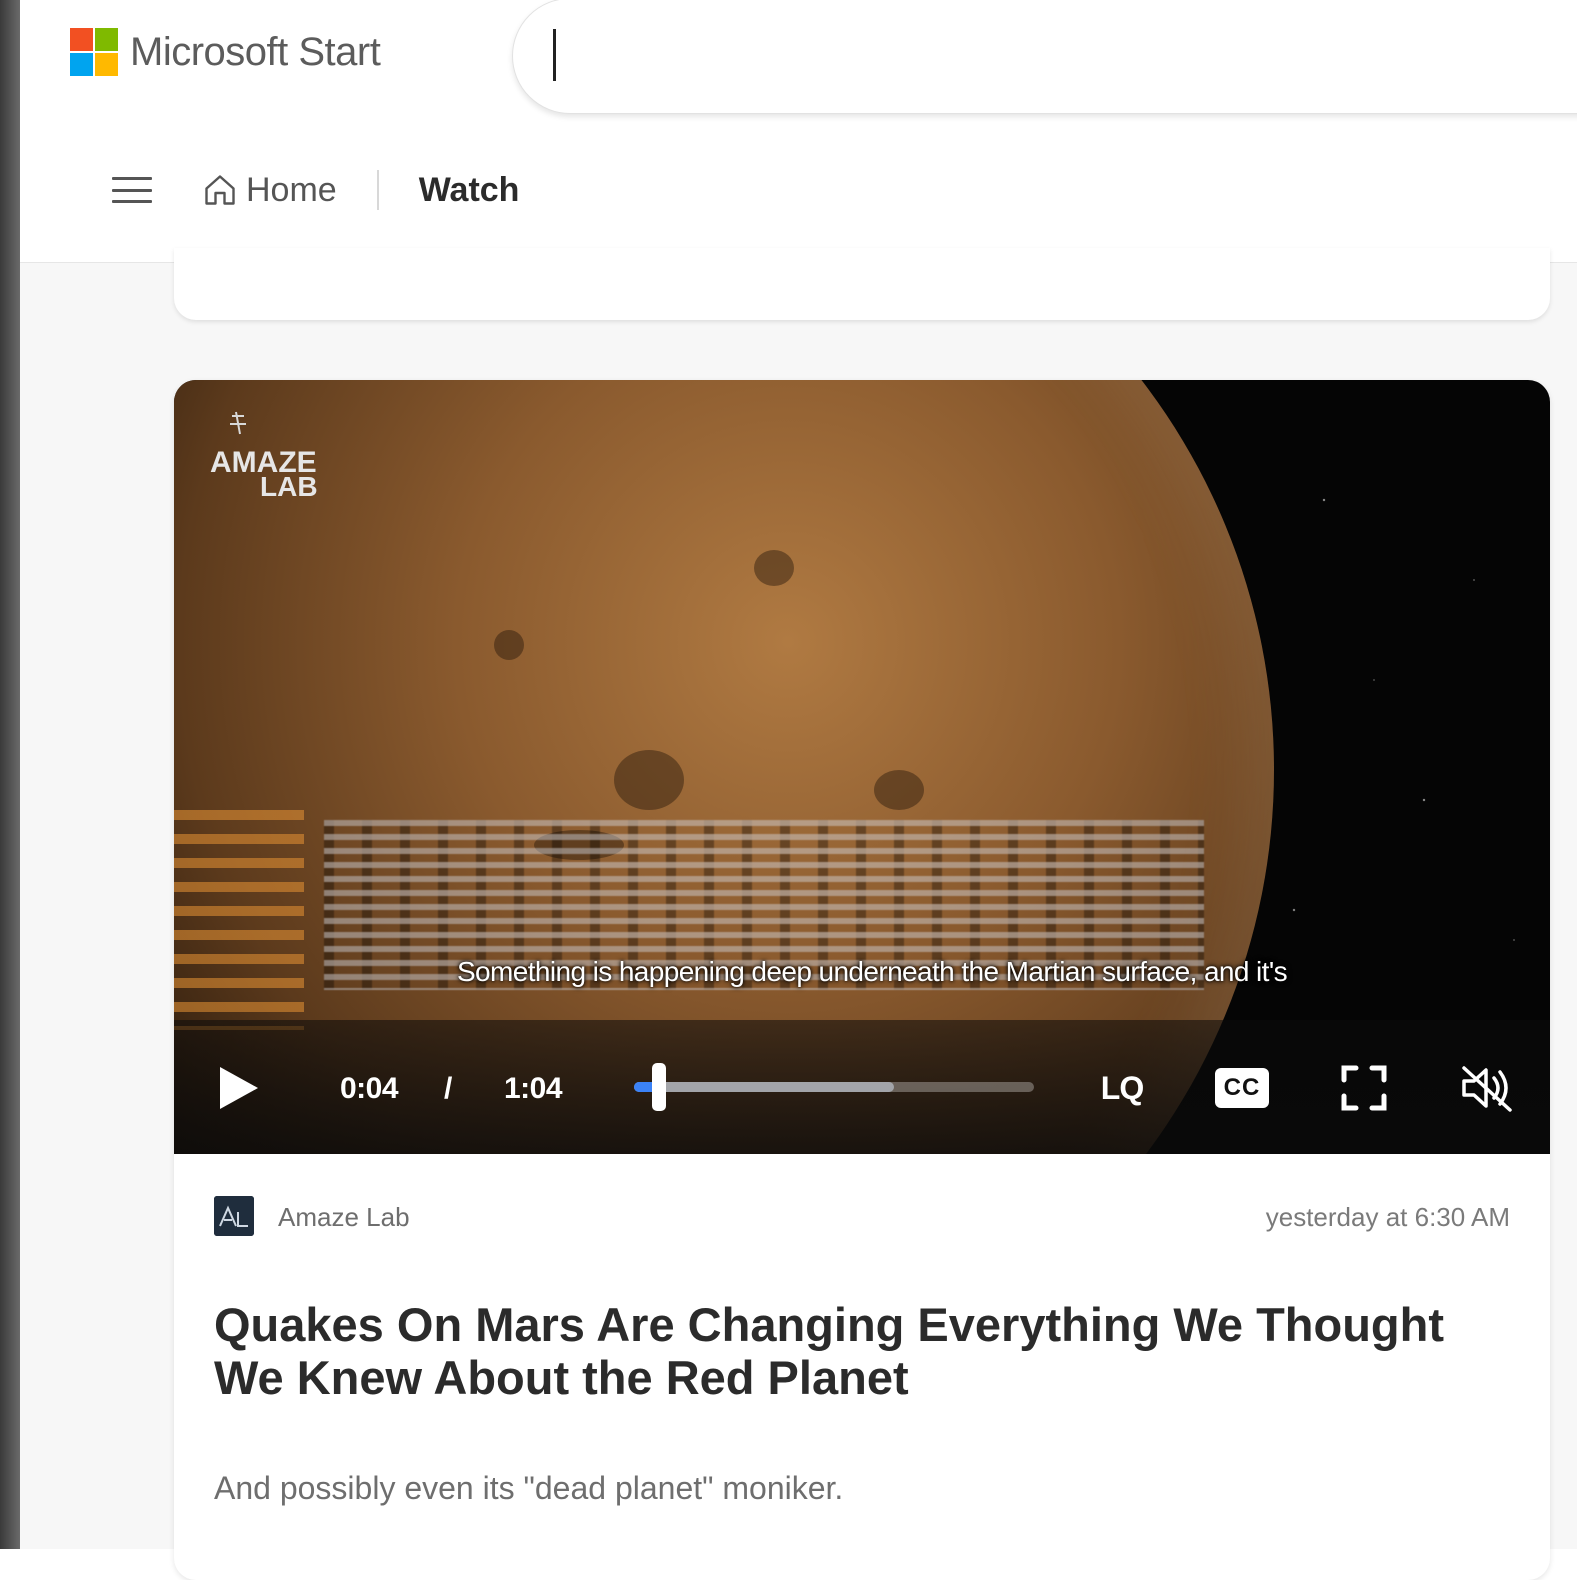  Describe the element at coordinates (106, 39) in the screenshot. I see `logo-square-green` at that location.